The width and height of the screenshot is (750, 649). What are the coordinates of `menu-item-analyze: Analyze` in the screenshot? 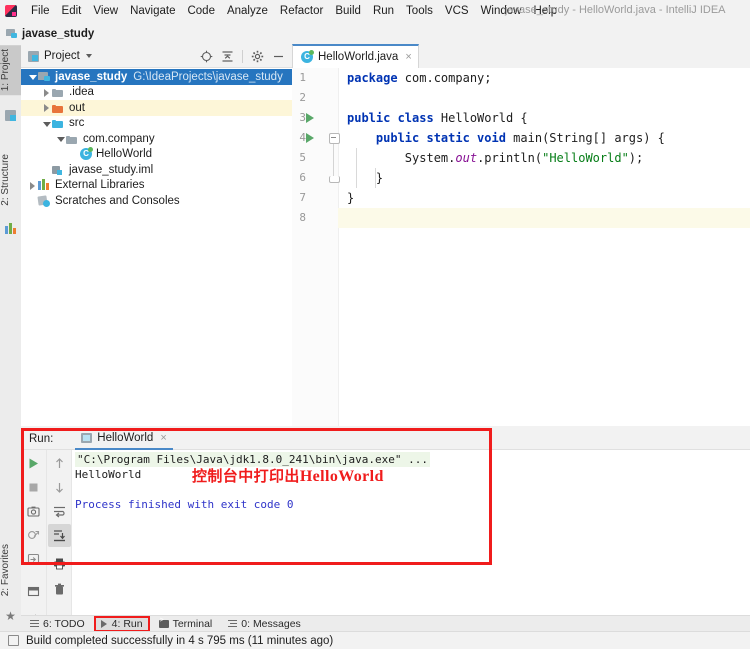 It's located at (247, 11).